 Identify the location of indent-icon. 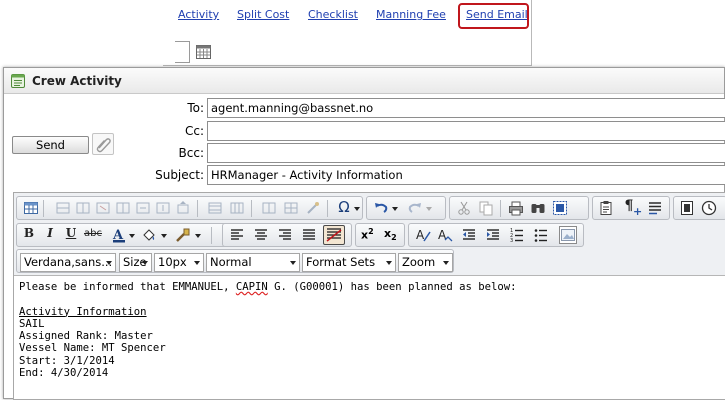
(493, 235).